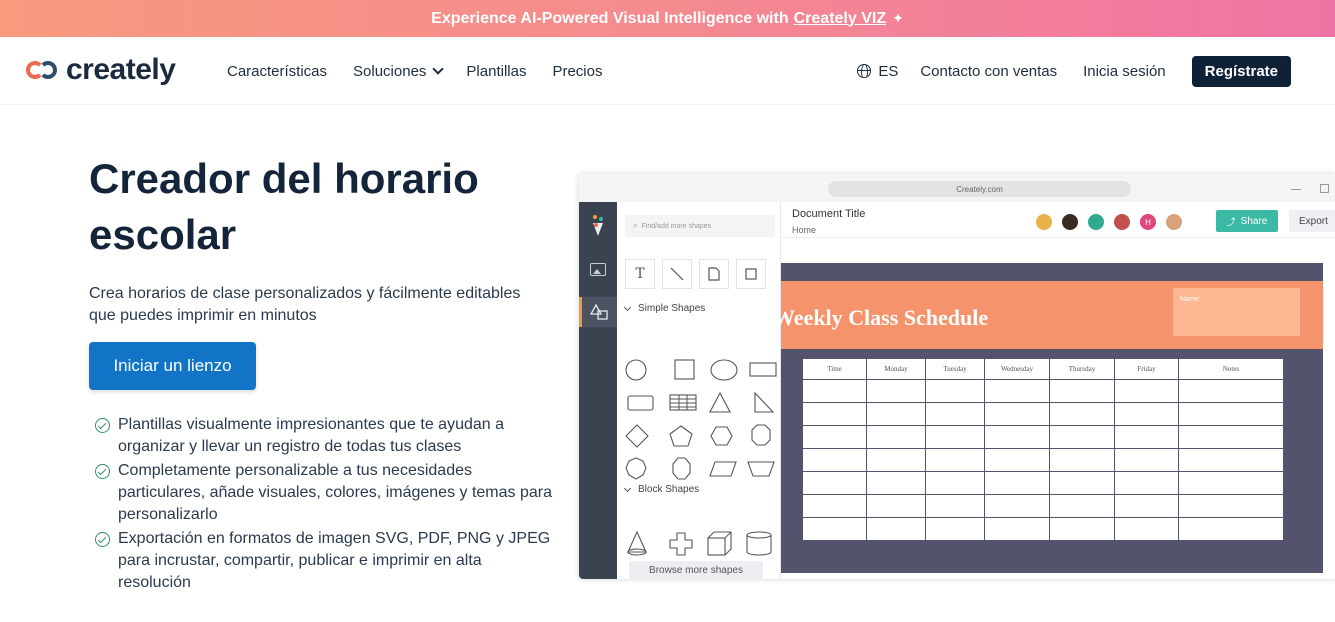 This screenshot has height=622, width=1335. I want to click on logo-text: creately, so click(121, 69).